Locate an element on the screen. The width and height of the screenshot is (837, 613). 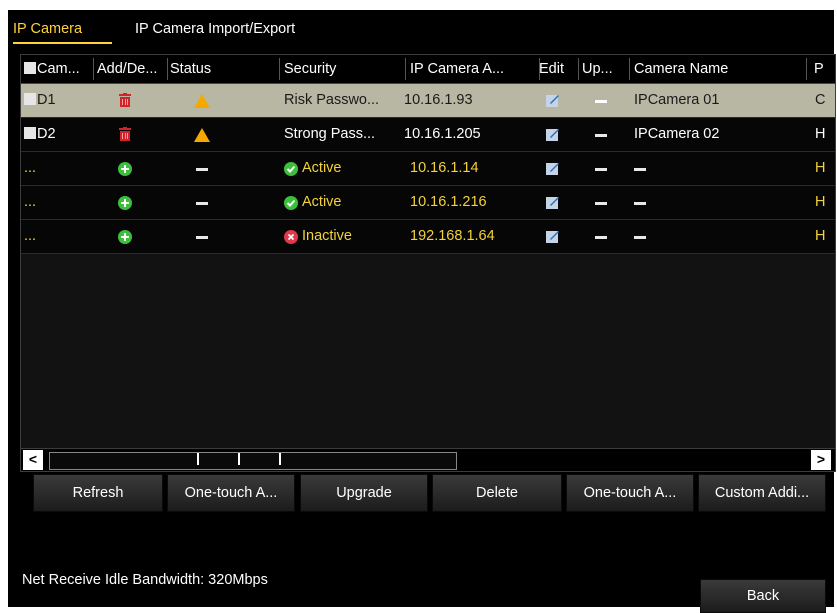
camera-name-cell: IPCamera 01 is located at coordinates (677, 100).